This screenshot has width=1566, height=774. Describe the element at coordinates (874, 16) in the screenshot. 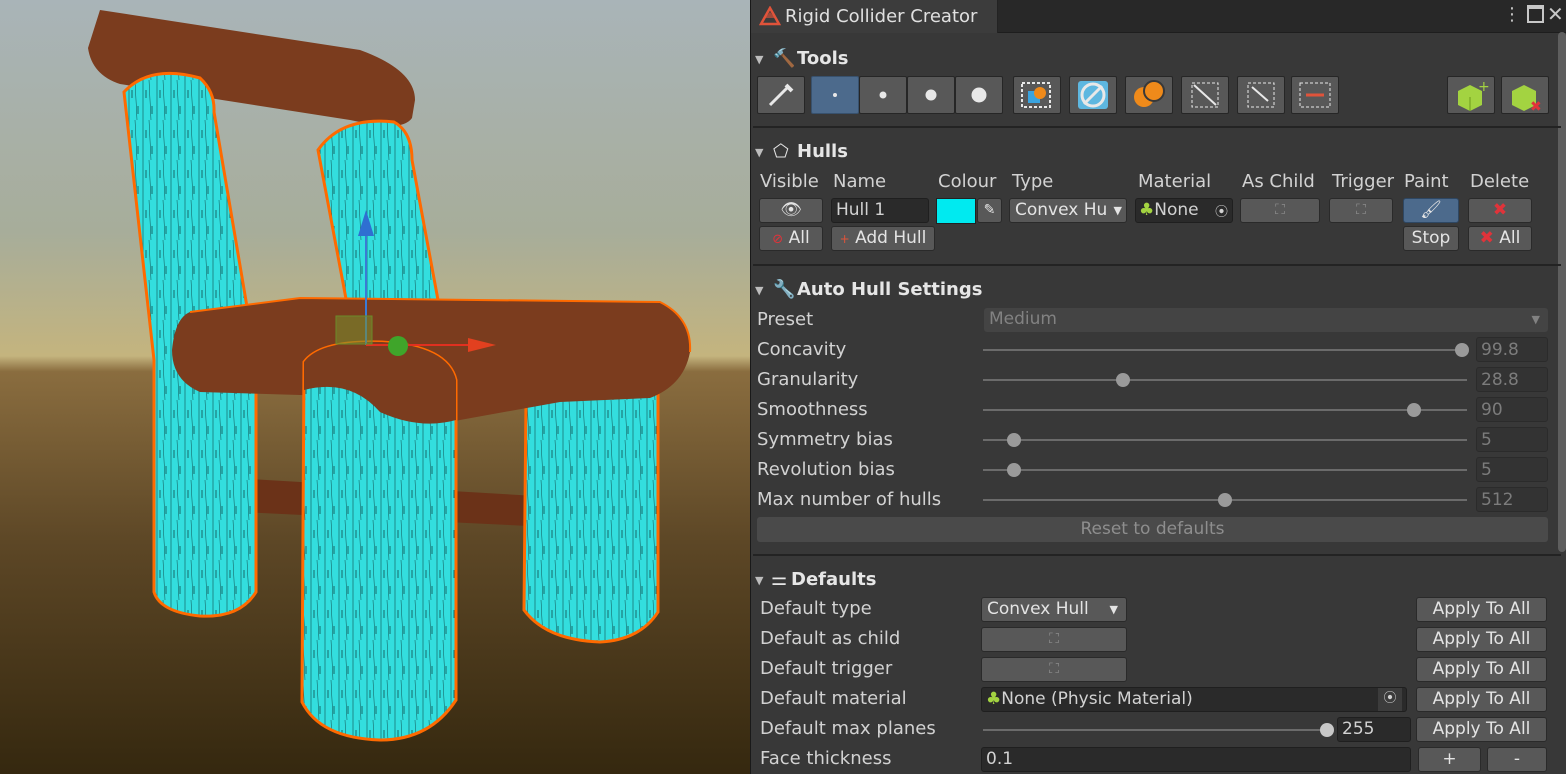

I see `window-tab: Rigid Collider Creator` at that location.